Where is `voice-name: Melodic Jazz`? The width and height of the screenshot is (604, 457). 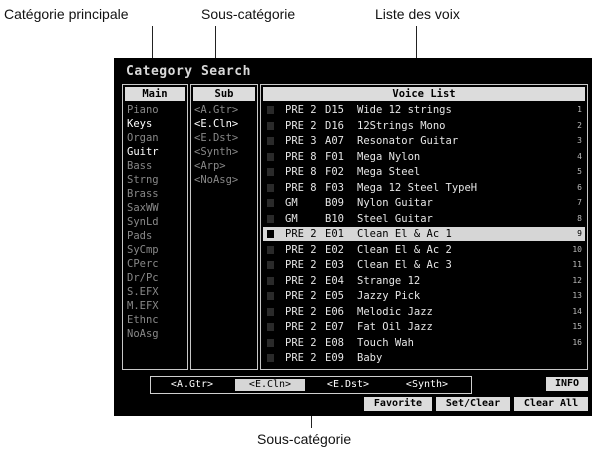 voice-name: Melodic Jazz is located at coordinates (395, 311).